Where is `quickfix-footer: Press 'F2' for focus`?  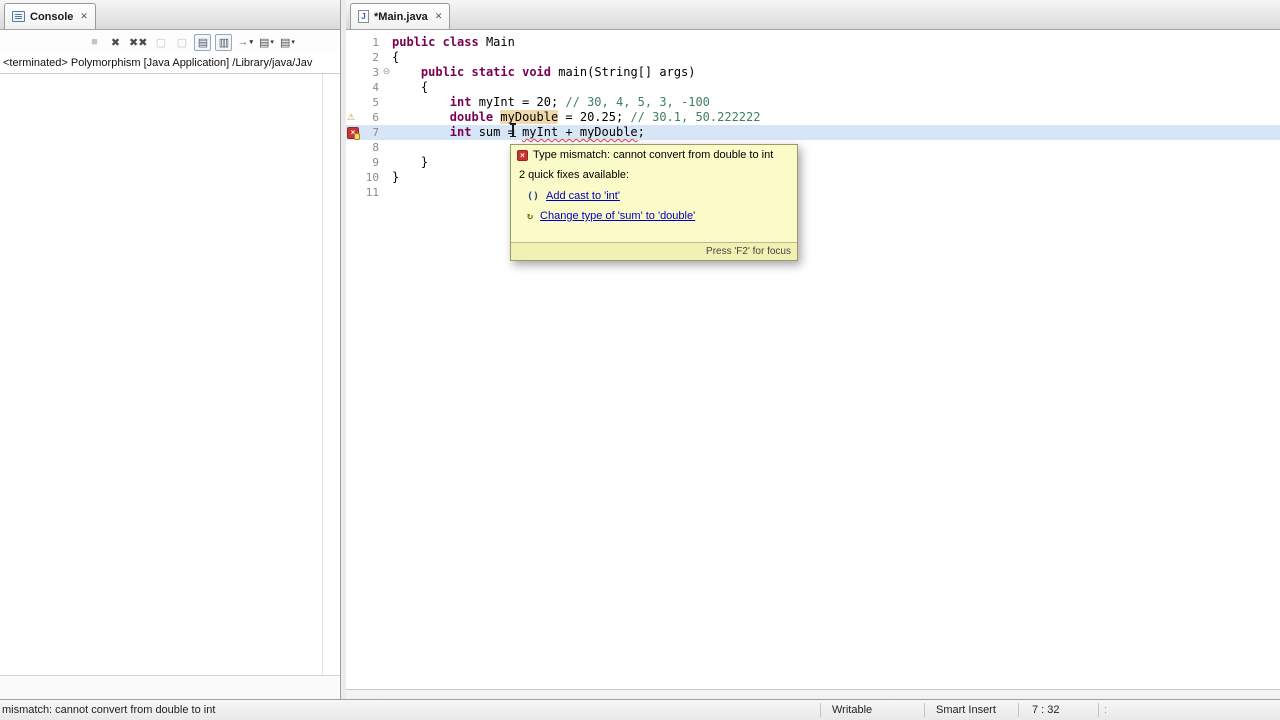
quickfix-footer: Press 'F2' for focus is located at coordinates (654, 251).